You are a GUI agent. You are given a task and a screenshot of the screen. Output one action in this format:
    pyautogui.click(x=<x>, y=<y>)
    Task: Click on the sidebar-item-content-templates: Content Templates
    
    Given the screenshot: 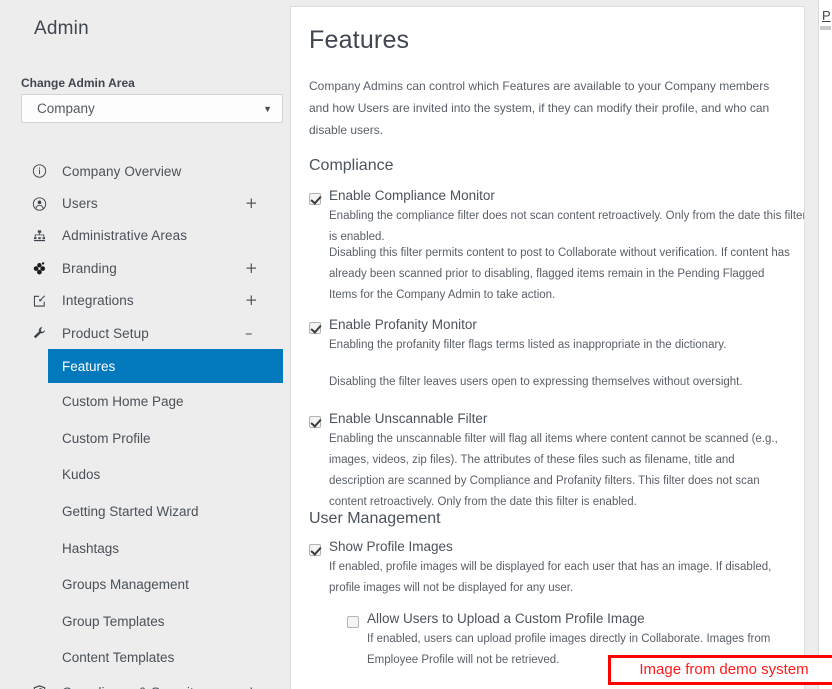 What is the action you would take?
    pyautogui.click(x=141, y=658)
    